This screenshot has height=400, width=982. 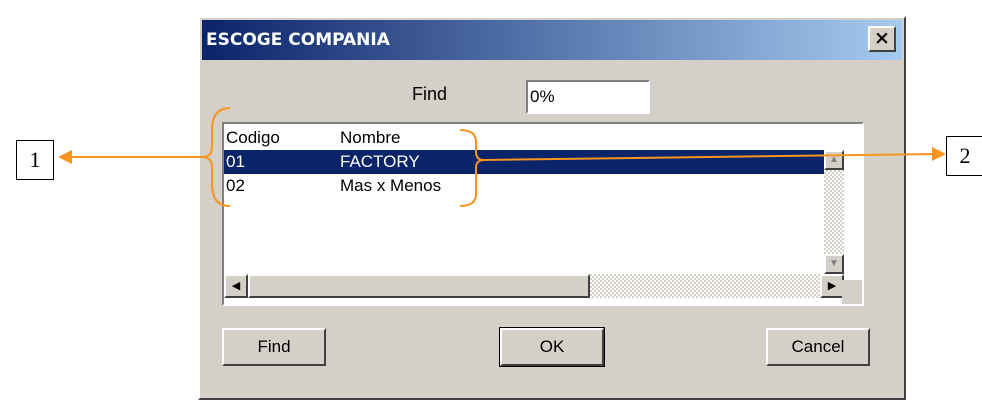 What do you see at coordinates (35, 160) in the screenshot?
I see `callout-1: 1` at bounding box center [35, 160].